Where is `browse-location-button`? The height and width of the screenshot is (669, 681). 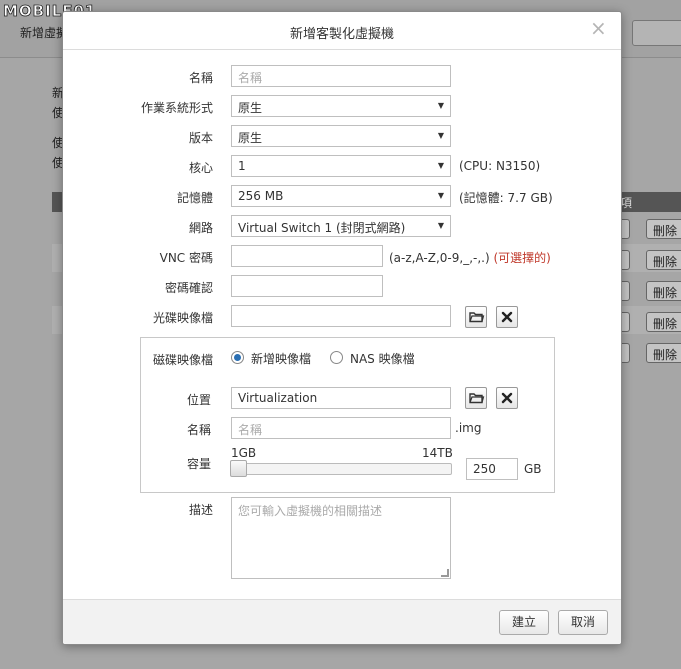
browse-location-button is located at coordinates (476, 398).